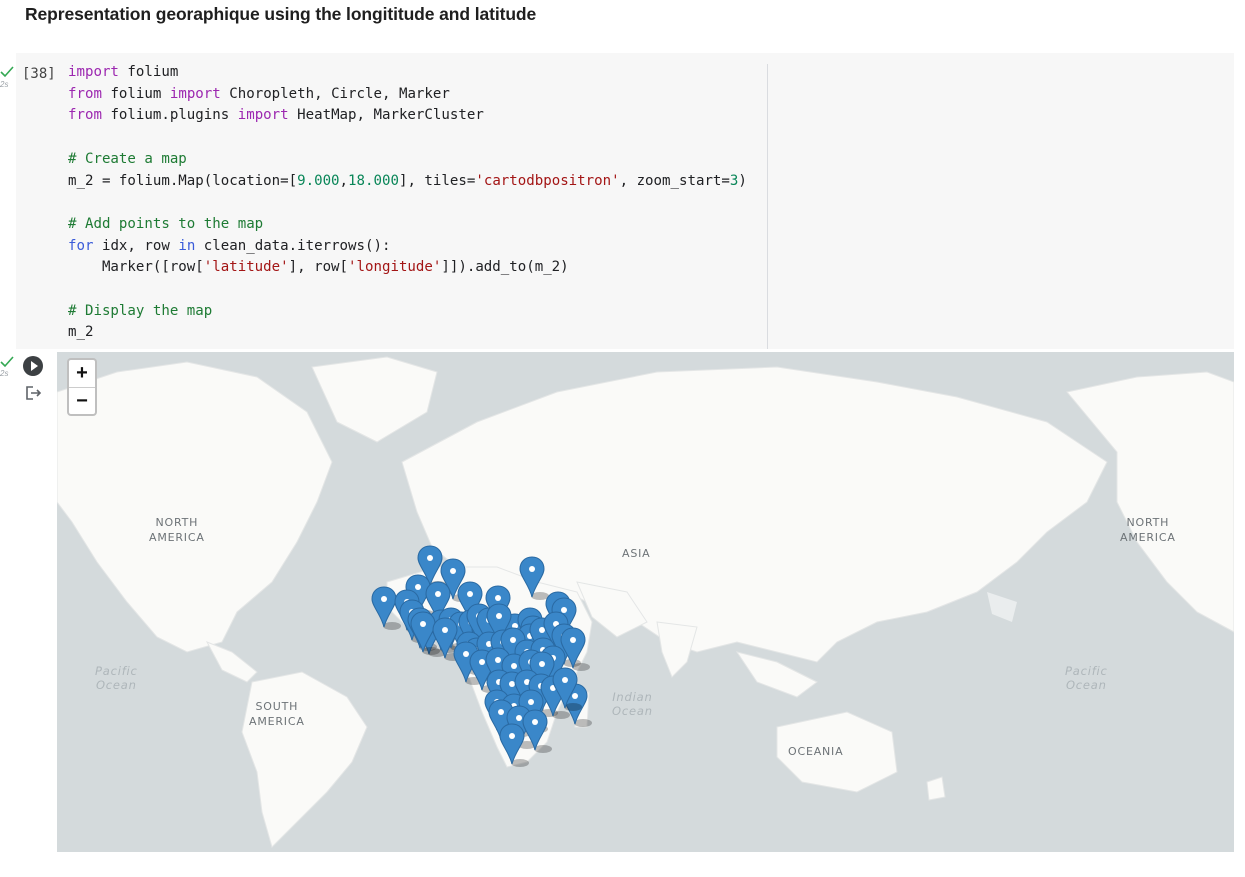  What do you see at coordinates (4, 373) in the screenshot?
I see `output-exec-time: 2s` at bounding box center [4, 373].